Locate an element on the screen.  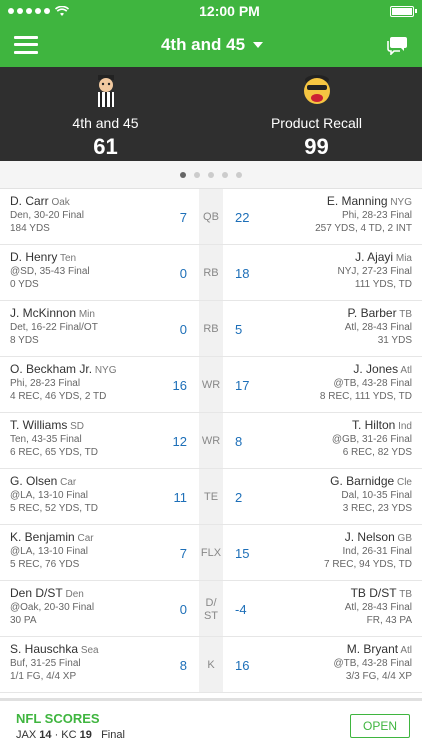
right-player: P. Barber TB Atl, 28-43 Final 31 YDS is located at coordinates (342, 328).